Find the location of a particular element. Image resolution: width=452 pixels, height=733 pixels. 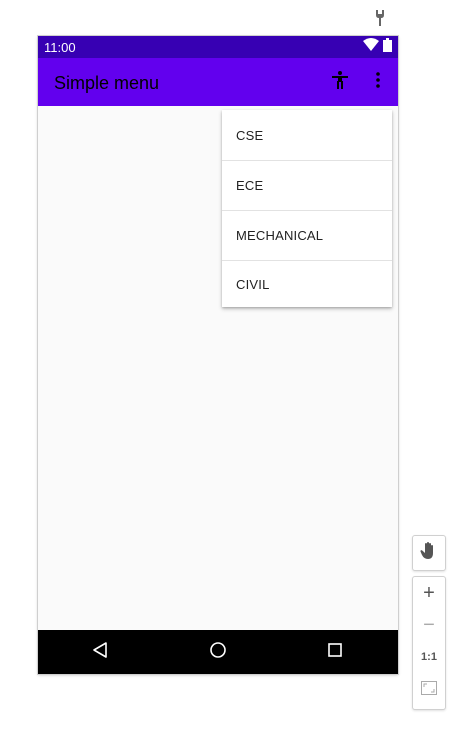

status-bar: 11:00 is located at coordinates (218, 47).